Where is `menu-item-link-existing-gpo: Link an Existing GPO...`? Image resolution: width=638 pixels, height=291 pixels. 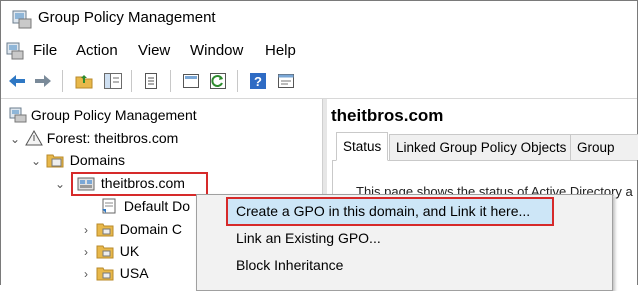 menu-item-link-existing-gpo: Link an Existing GPO... is located at coordinates (308, 238).